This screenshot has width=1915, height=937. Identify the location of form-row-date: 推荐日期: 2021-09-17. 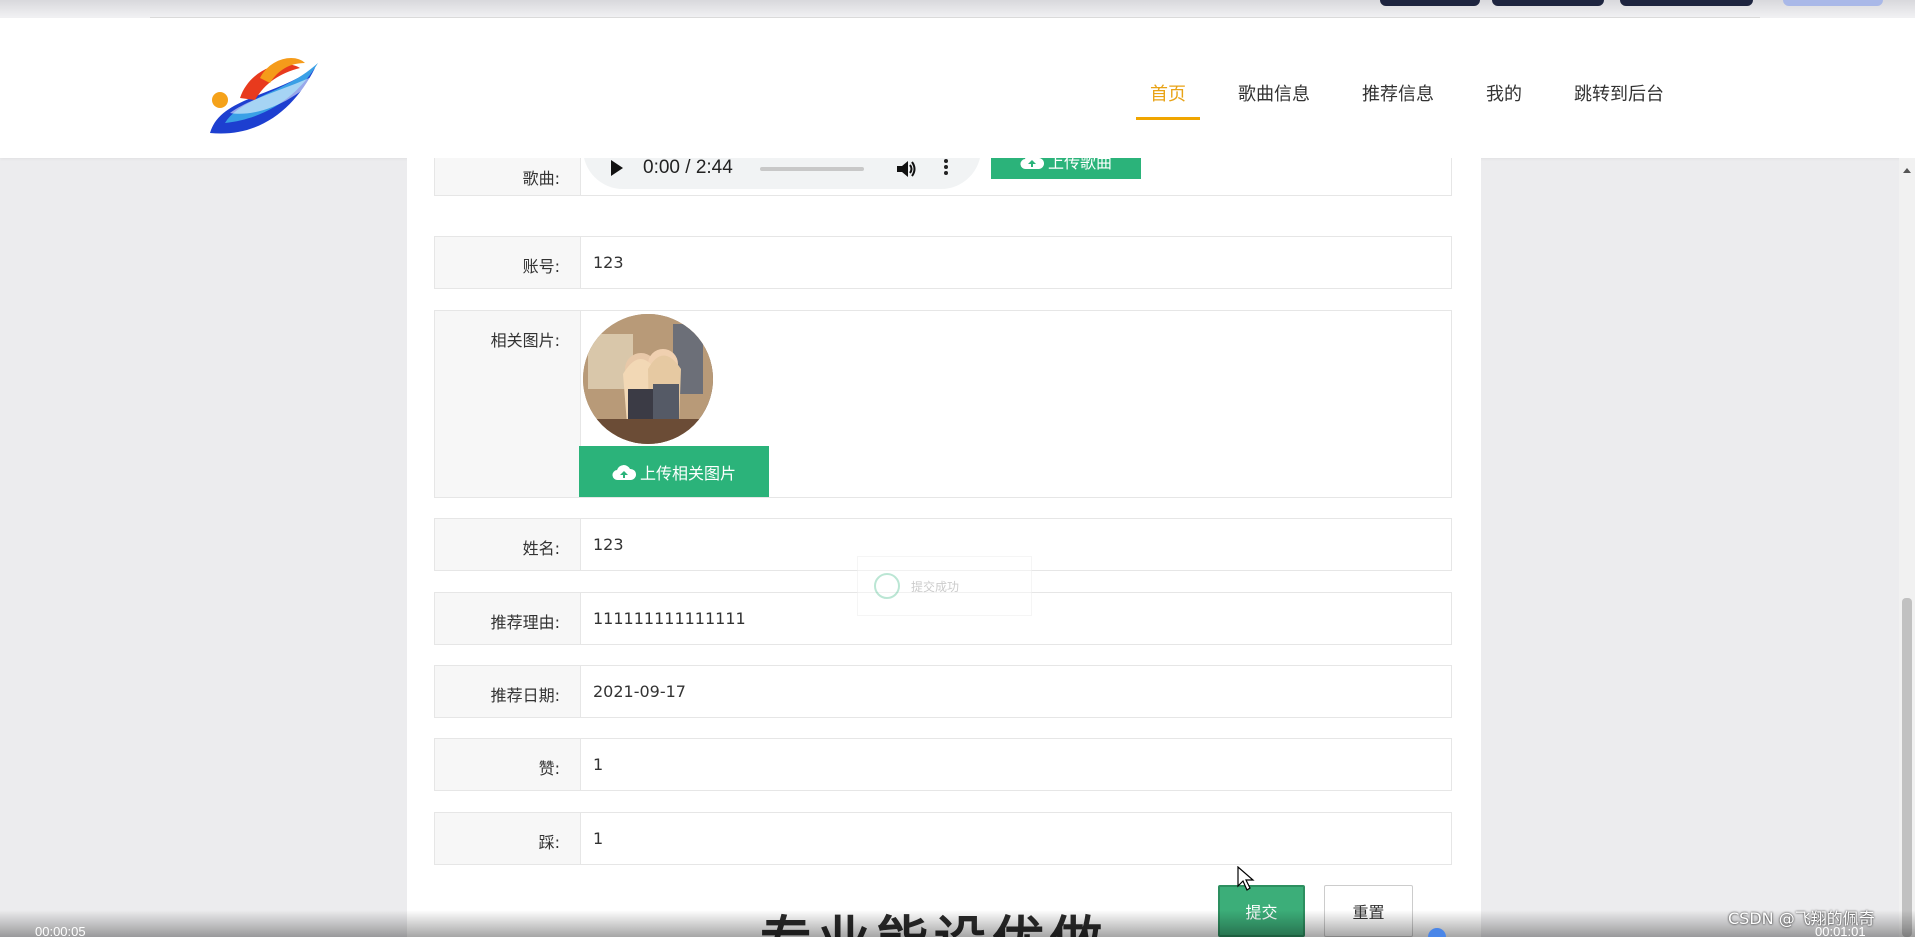
(943, 691).